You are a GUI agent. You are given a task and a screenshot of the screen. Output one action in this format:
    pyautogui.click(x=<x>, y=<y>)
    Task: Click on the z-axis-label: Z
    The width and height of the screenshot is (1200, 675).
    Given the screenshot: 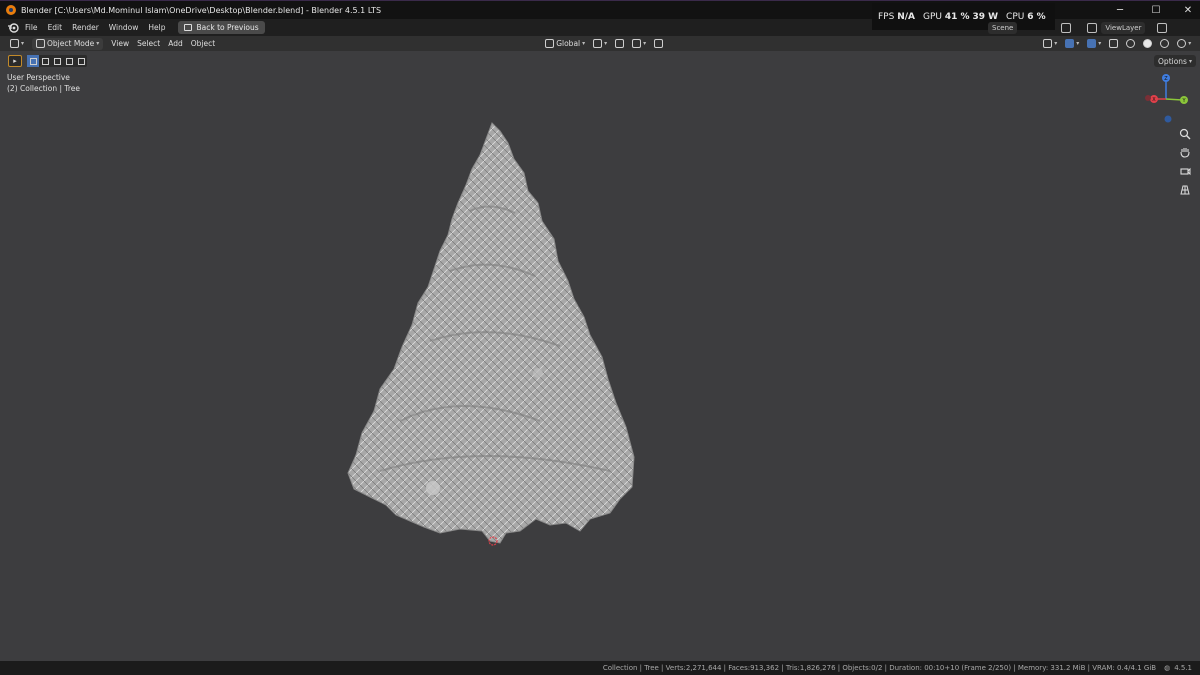 What is the action you would take?
    pyautogui.click(x=1166, y=79)
    